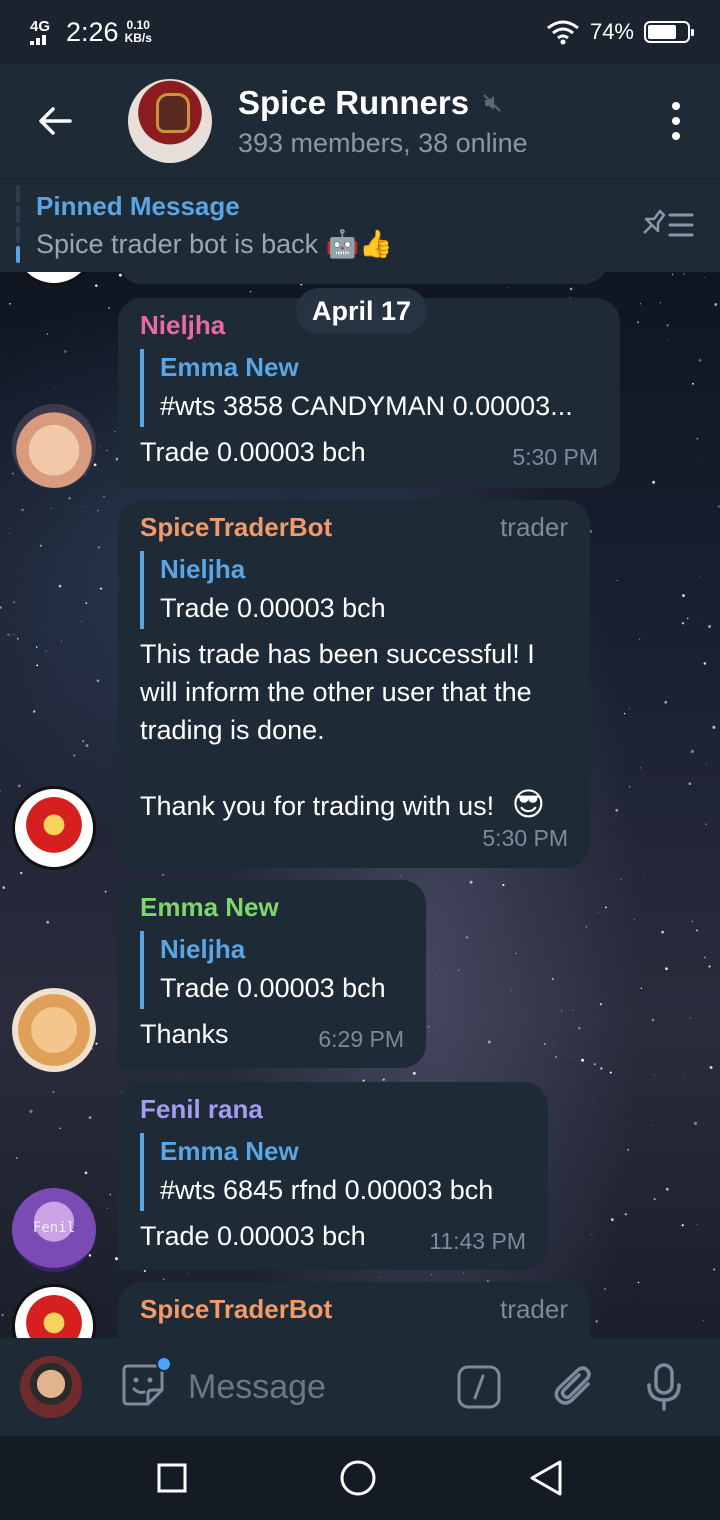 The width and height of the screenshot is (720, 1520). I want to click on network-speed: 0.10 KB/s, so click(138, 32).